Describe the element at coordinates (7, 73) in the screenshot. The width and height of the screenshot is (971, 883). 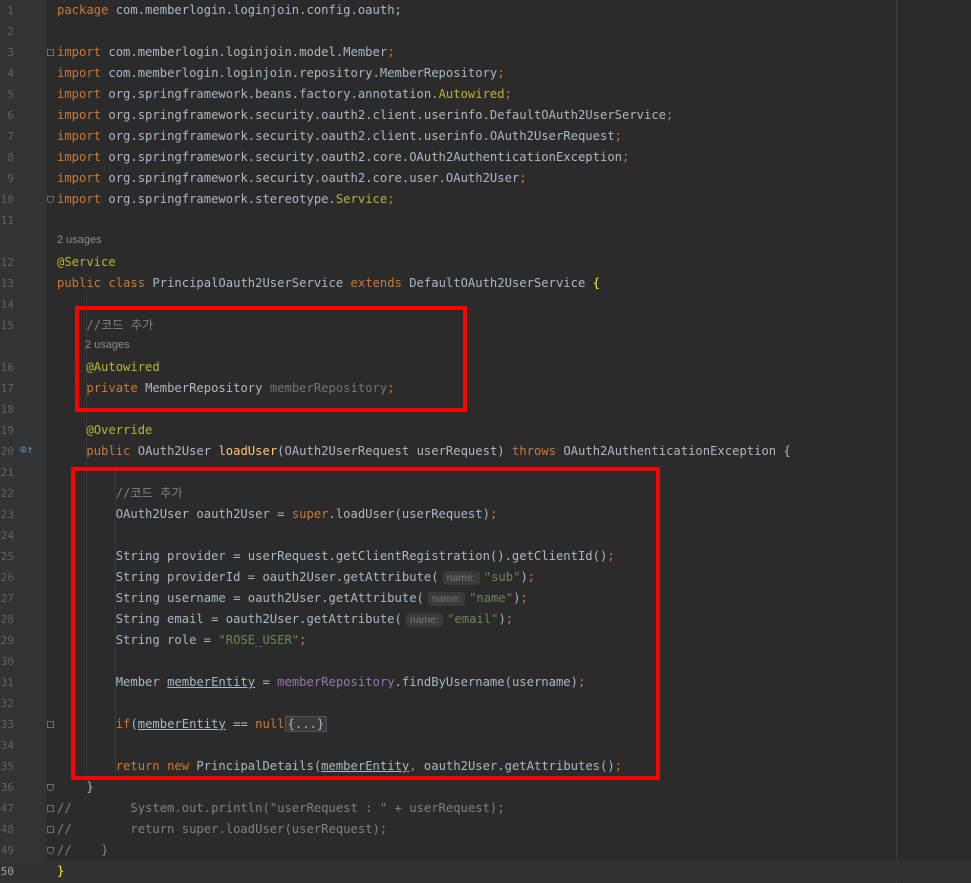
I see `line-number: 4` at that location.